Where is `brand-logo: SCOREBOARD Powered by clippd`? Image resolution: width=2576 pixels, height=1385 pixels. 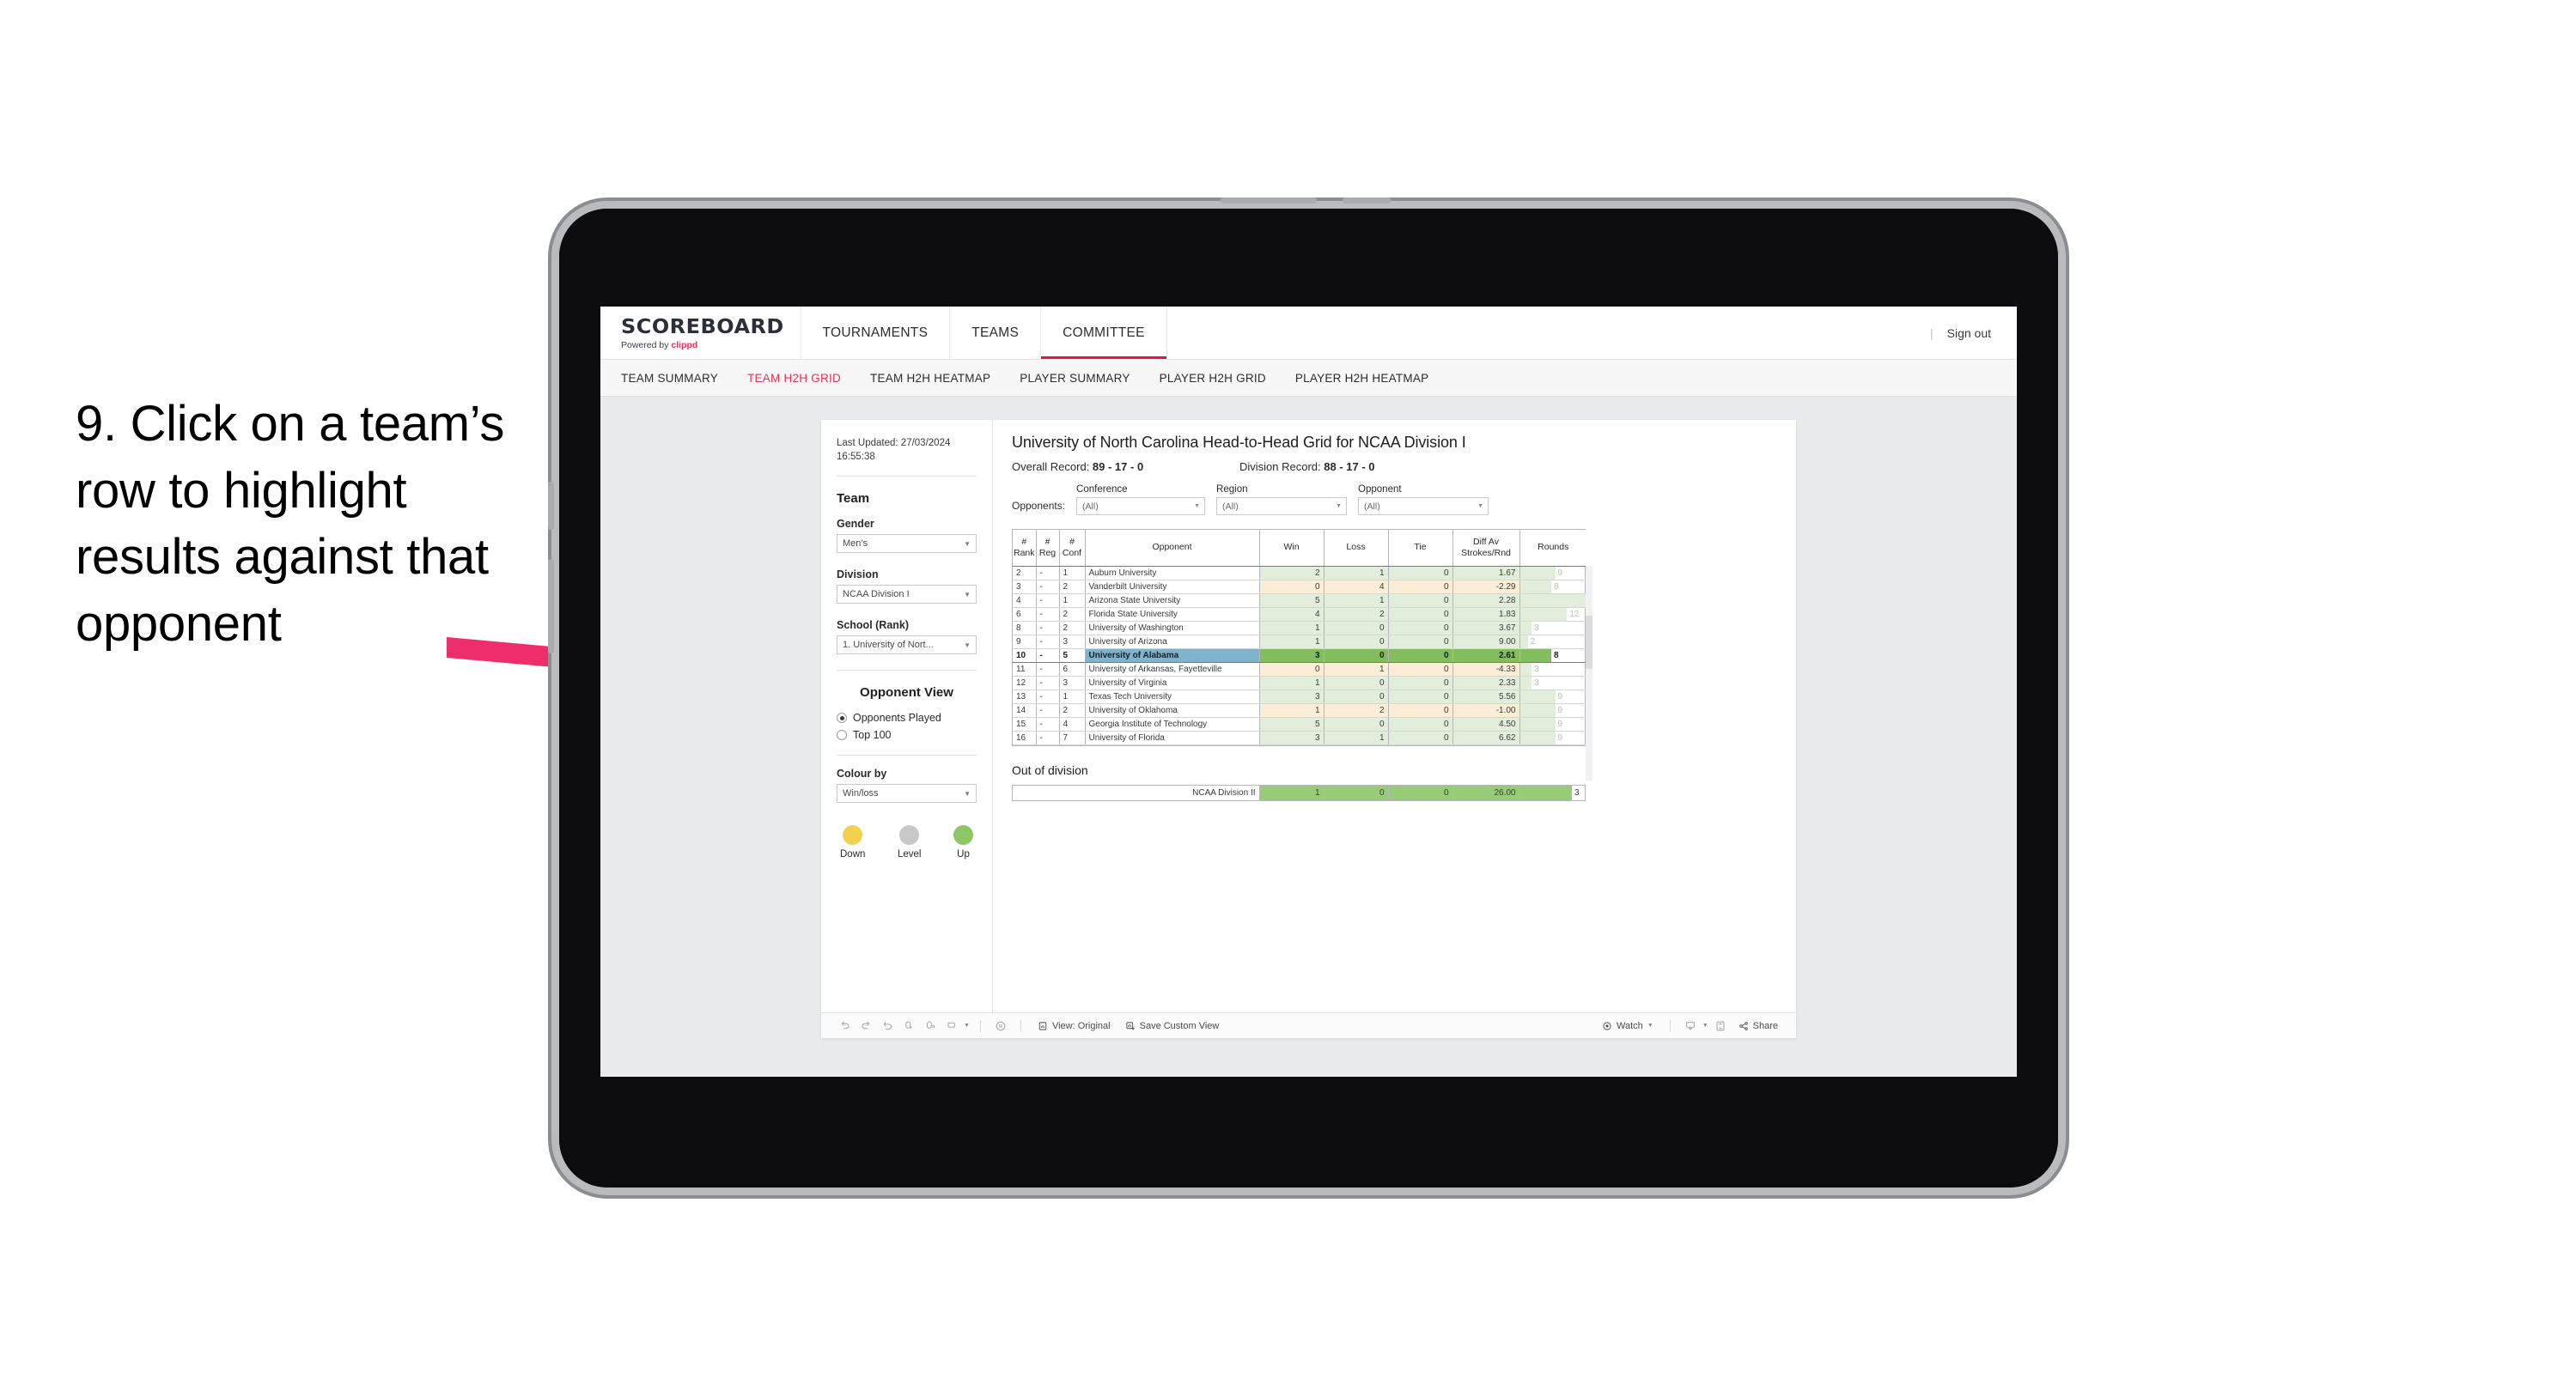 brand-logo: SCOREBOARD Powered by clippd is located at coordinates (700, 333).